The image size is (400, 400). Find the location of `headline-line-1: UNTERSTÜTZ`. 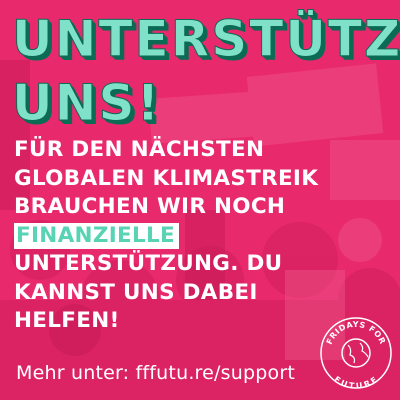

headline-line-1: UNTERSTÜTZ is located at coordinates (205, 39).